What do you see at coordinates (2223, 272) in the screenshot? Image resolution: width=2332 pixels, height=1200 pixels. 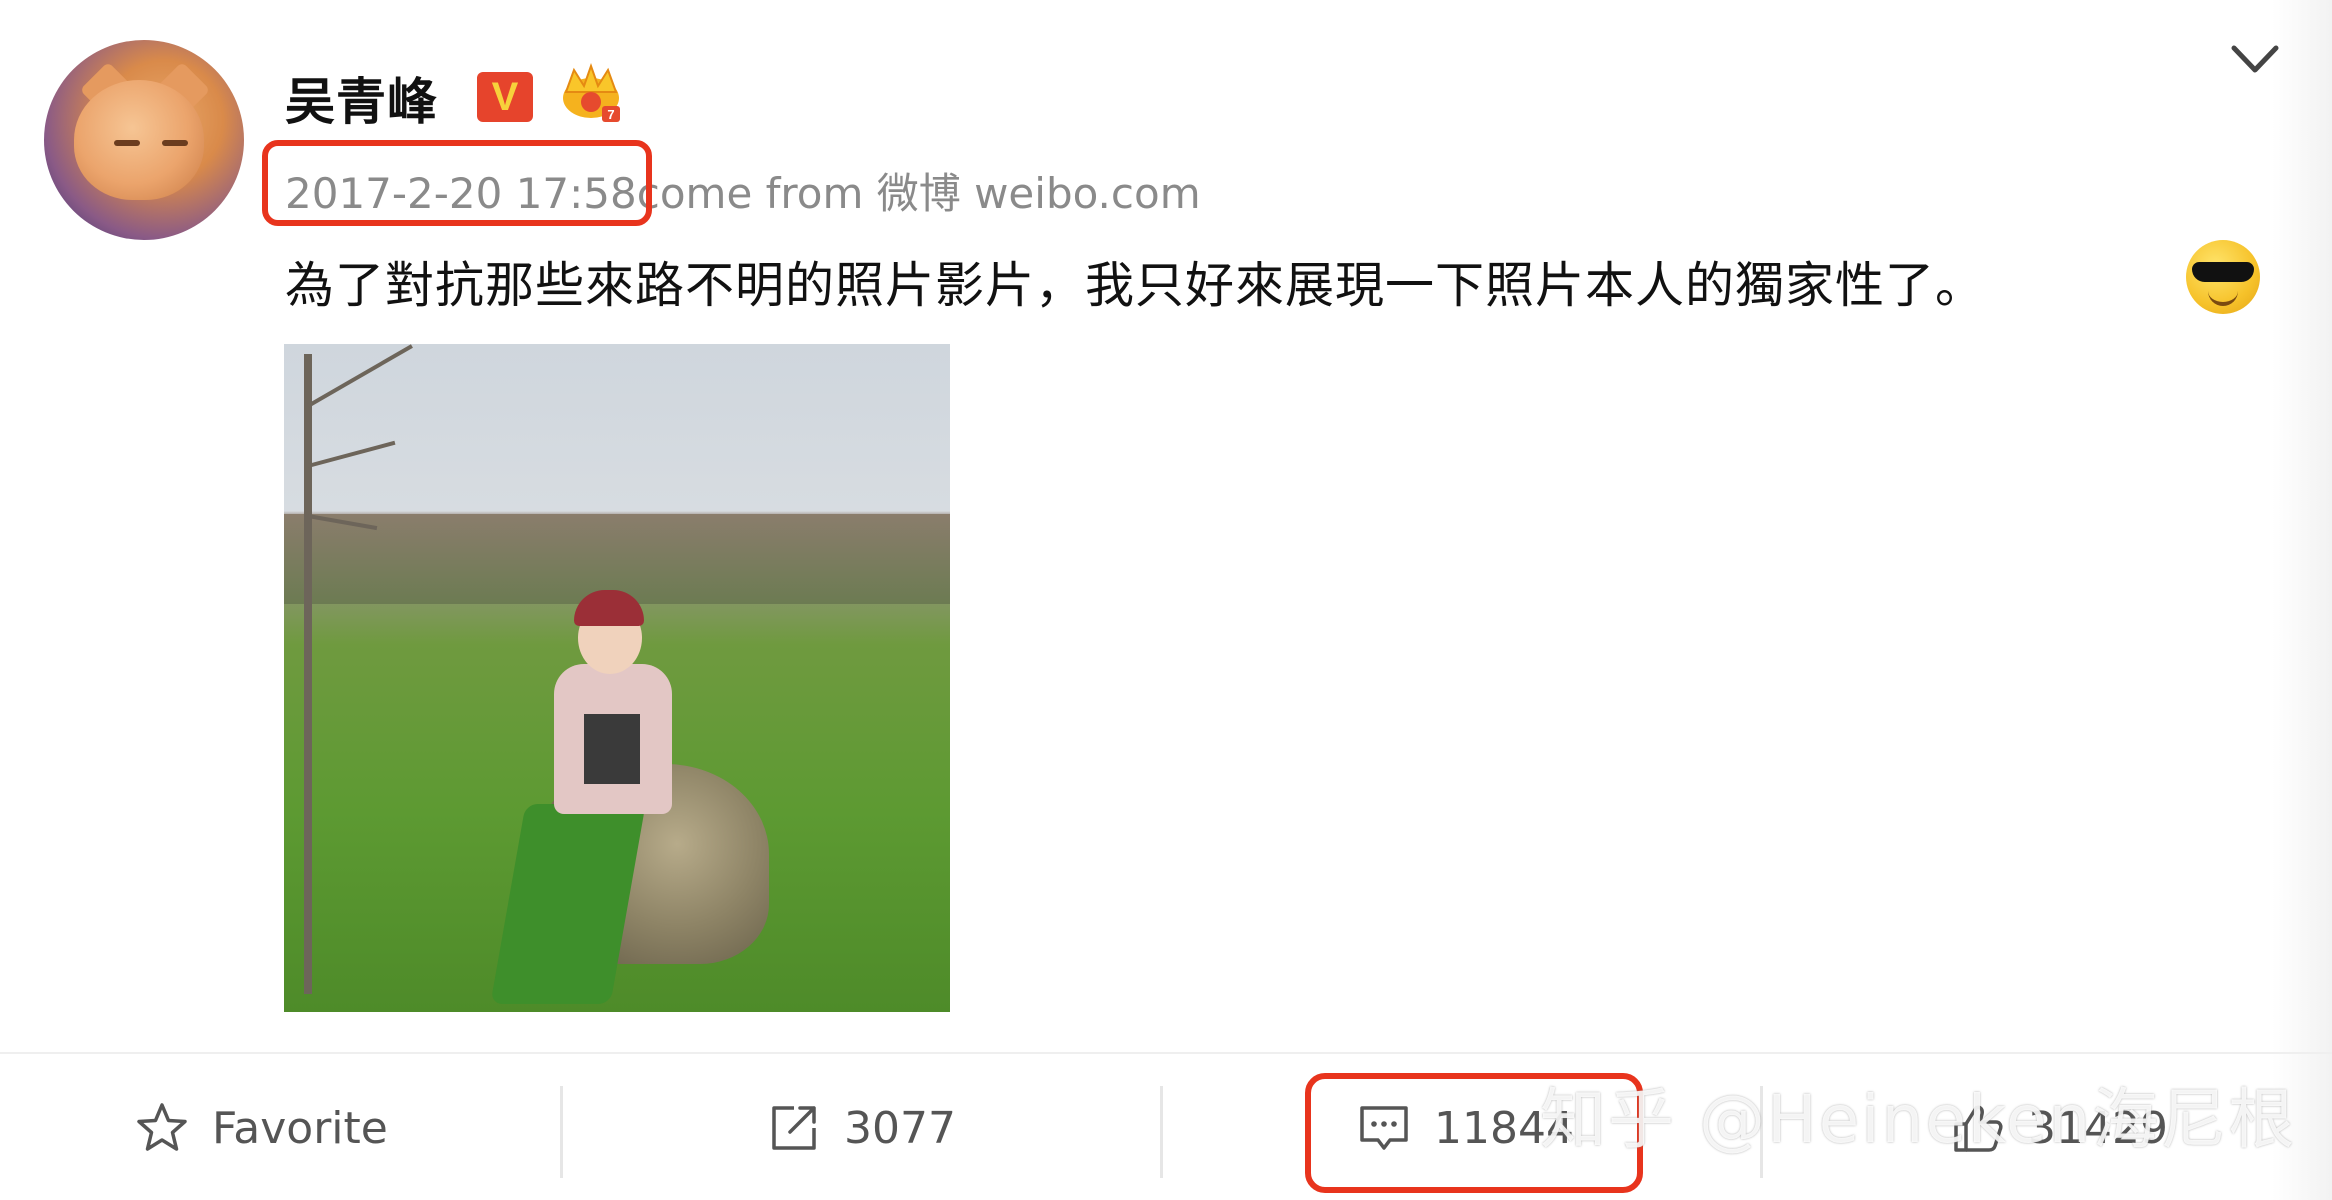 I see `emoji-glasses` at bounding box center [2223, 272].